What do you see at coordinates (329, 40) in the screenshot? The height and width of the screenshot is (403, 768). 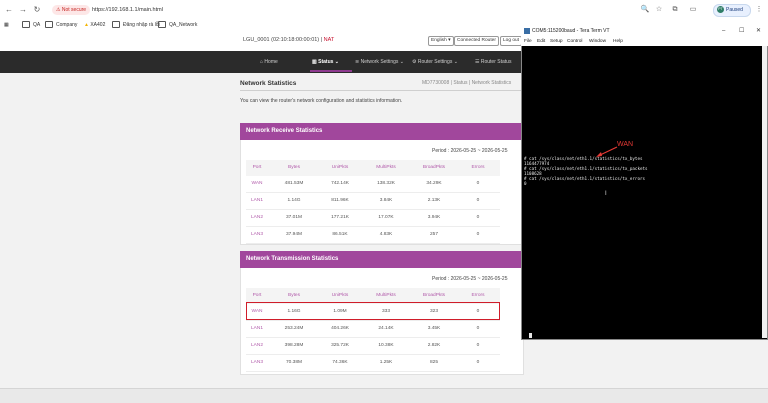 I see `nat-label: NAT` at bounding box center [329, 40].